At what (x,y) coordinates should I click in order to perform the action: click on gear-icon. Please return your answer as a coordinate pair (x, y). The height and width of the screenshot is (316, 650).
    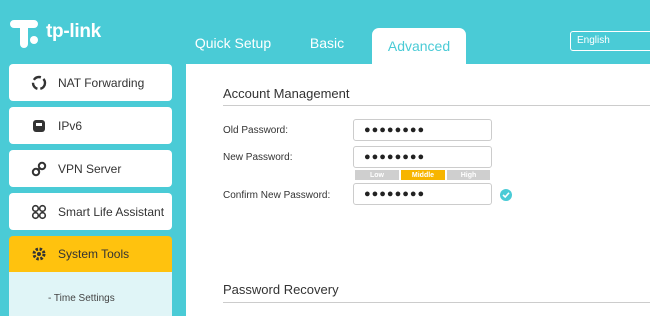
    Looking at the image, I should click on (39, 254).